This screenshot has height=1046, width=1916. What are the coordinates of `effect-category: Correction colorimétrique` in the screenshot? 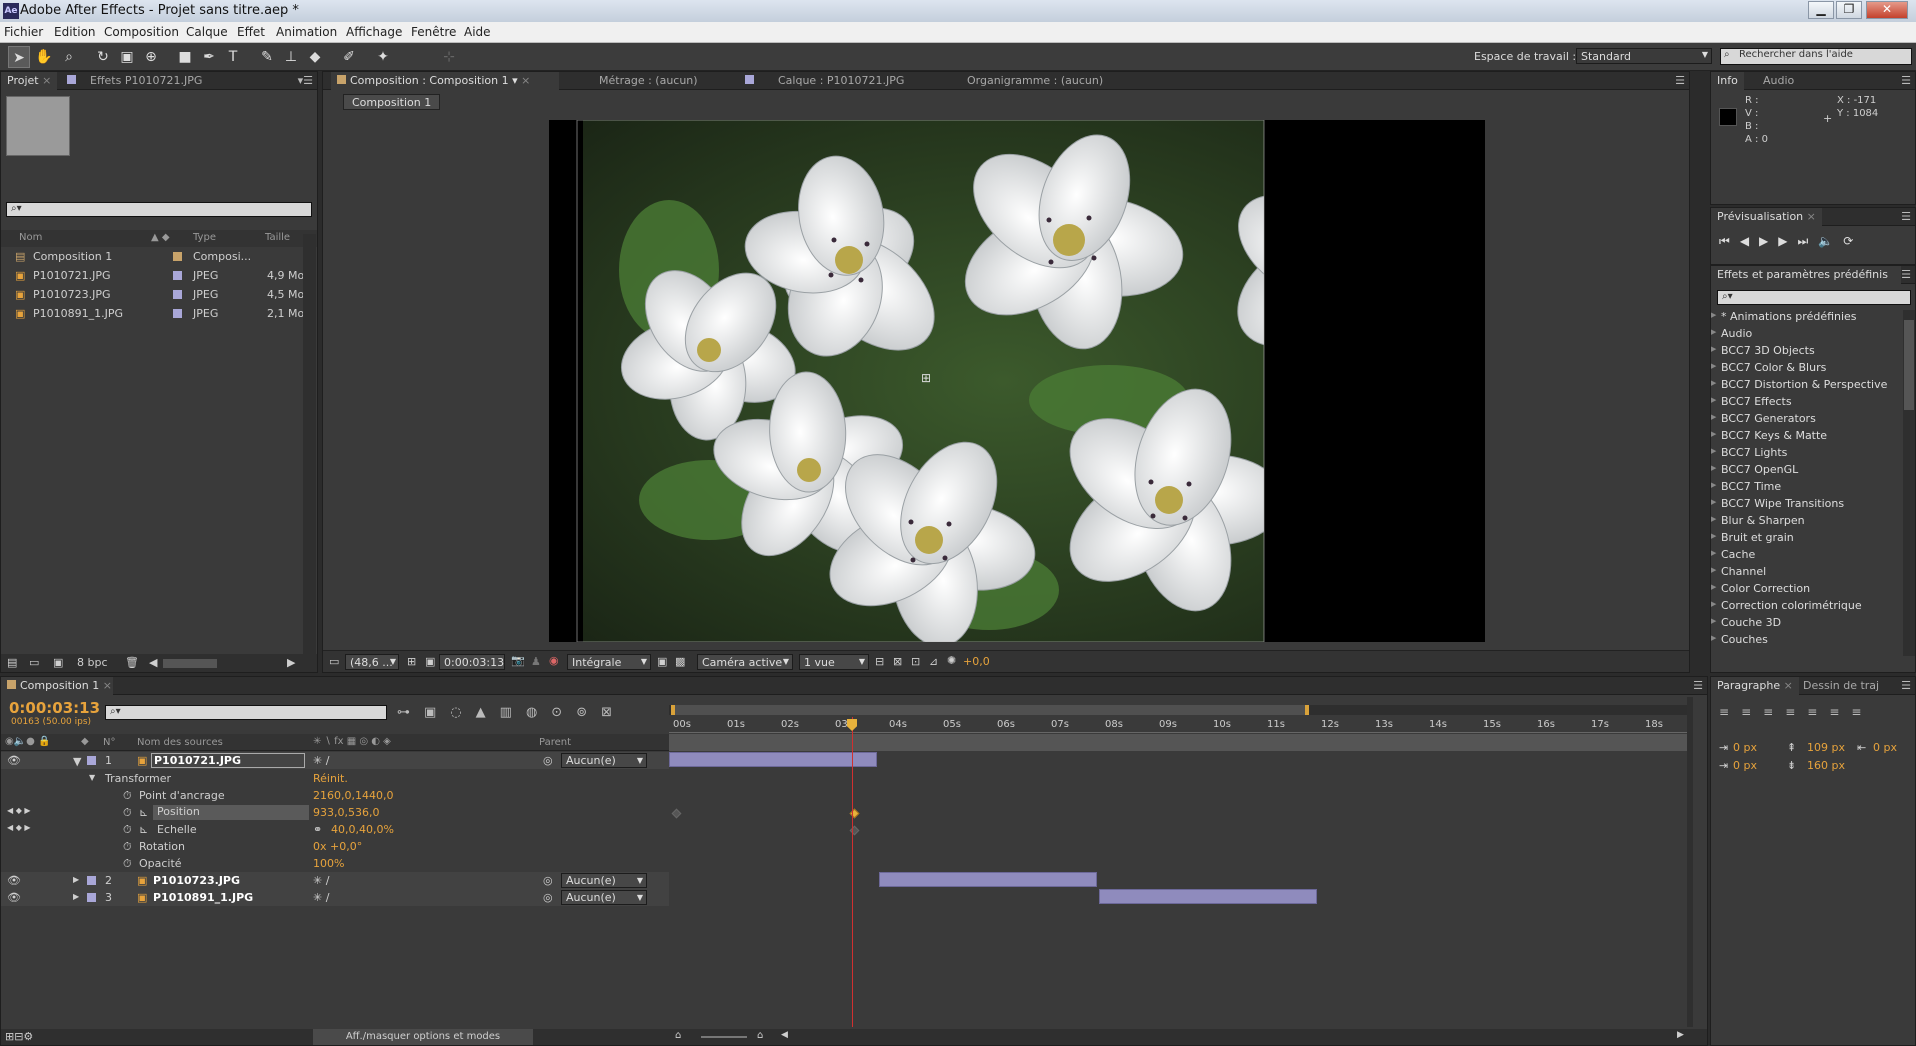 It's located at (1786, 606).